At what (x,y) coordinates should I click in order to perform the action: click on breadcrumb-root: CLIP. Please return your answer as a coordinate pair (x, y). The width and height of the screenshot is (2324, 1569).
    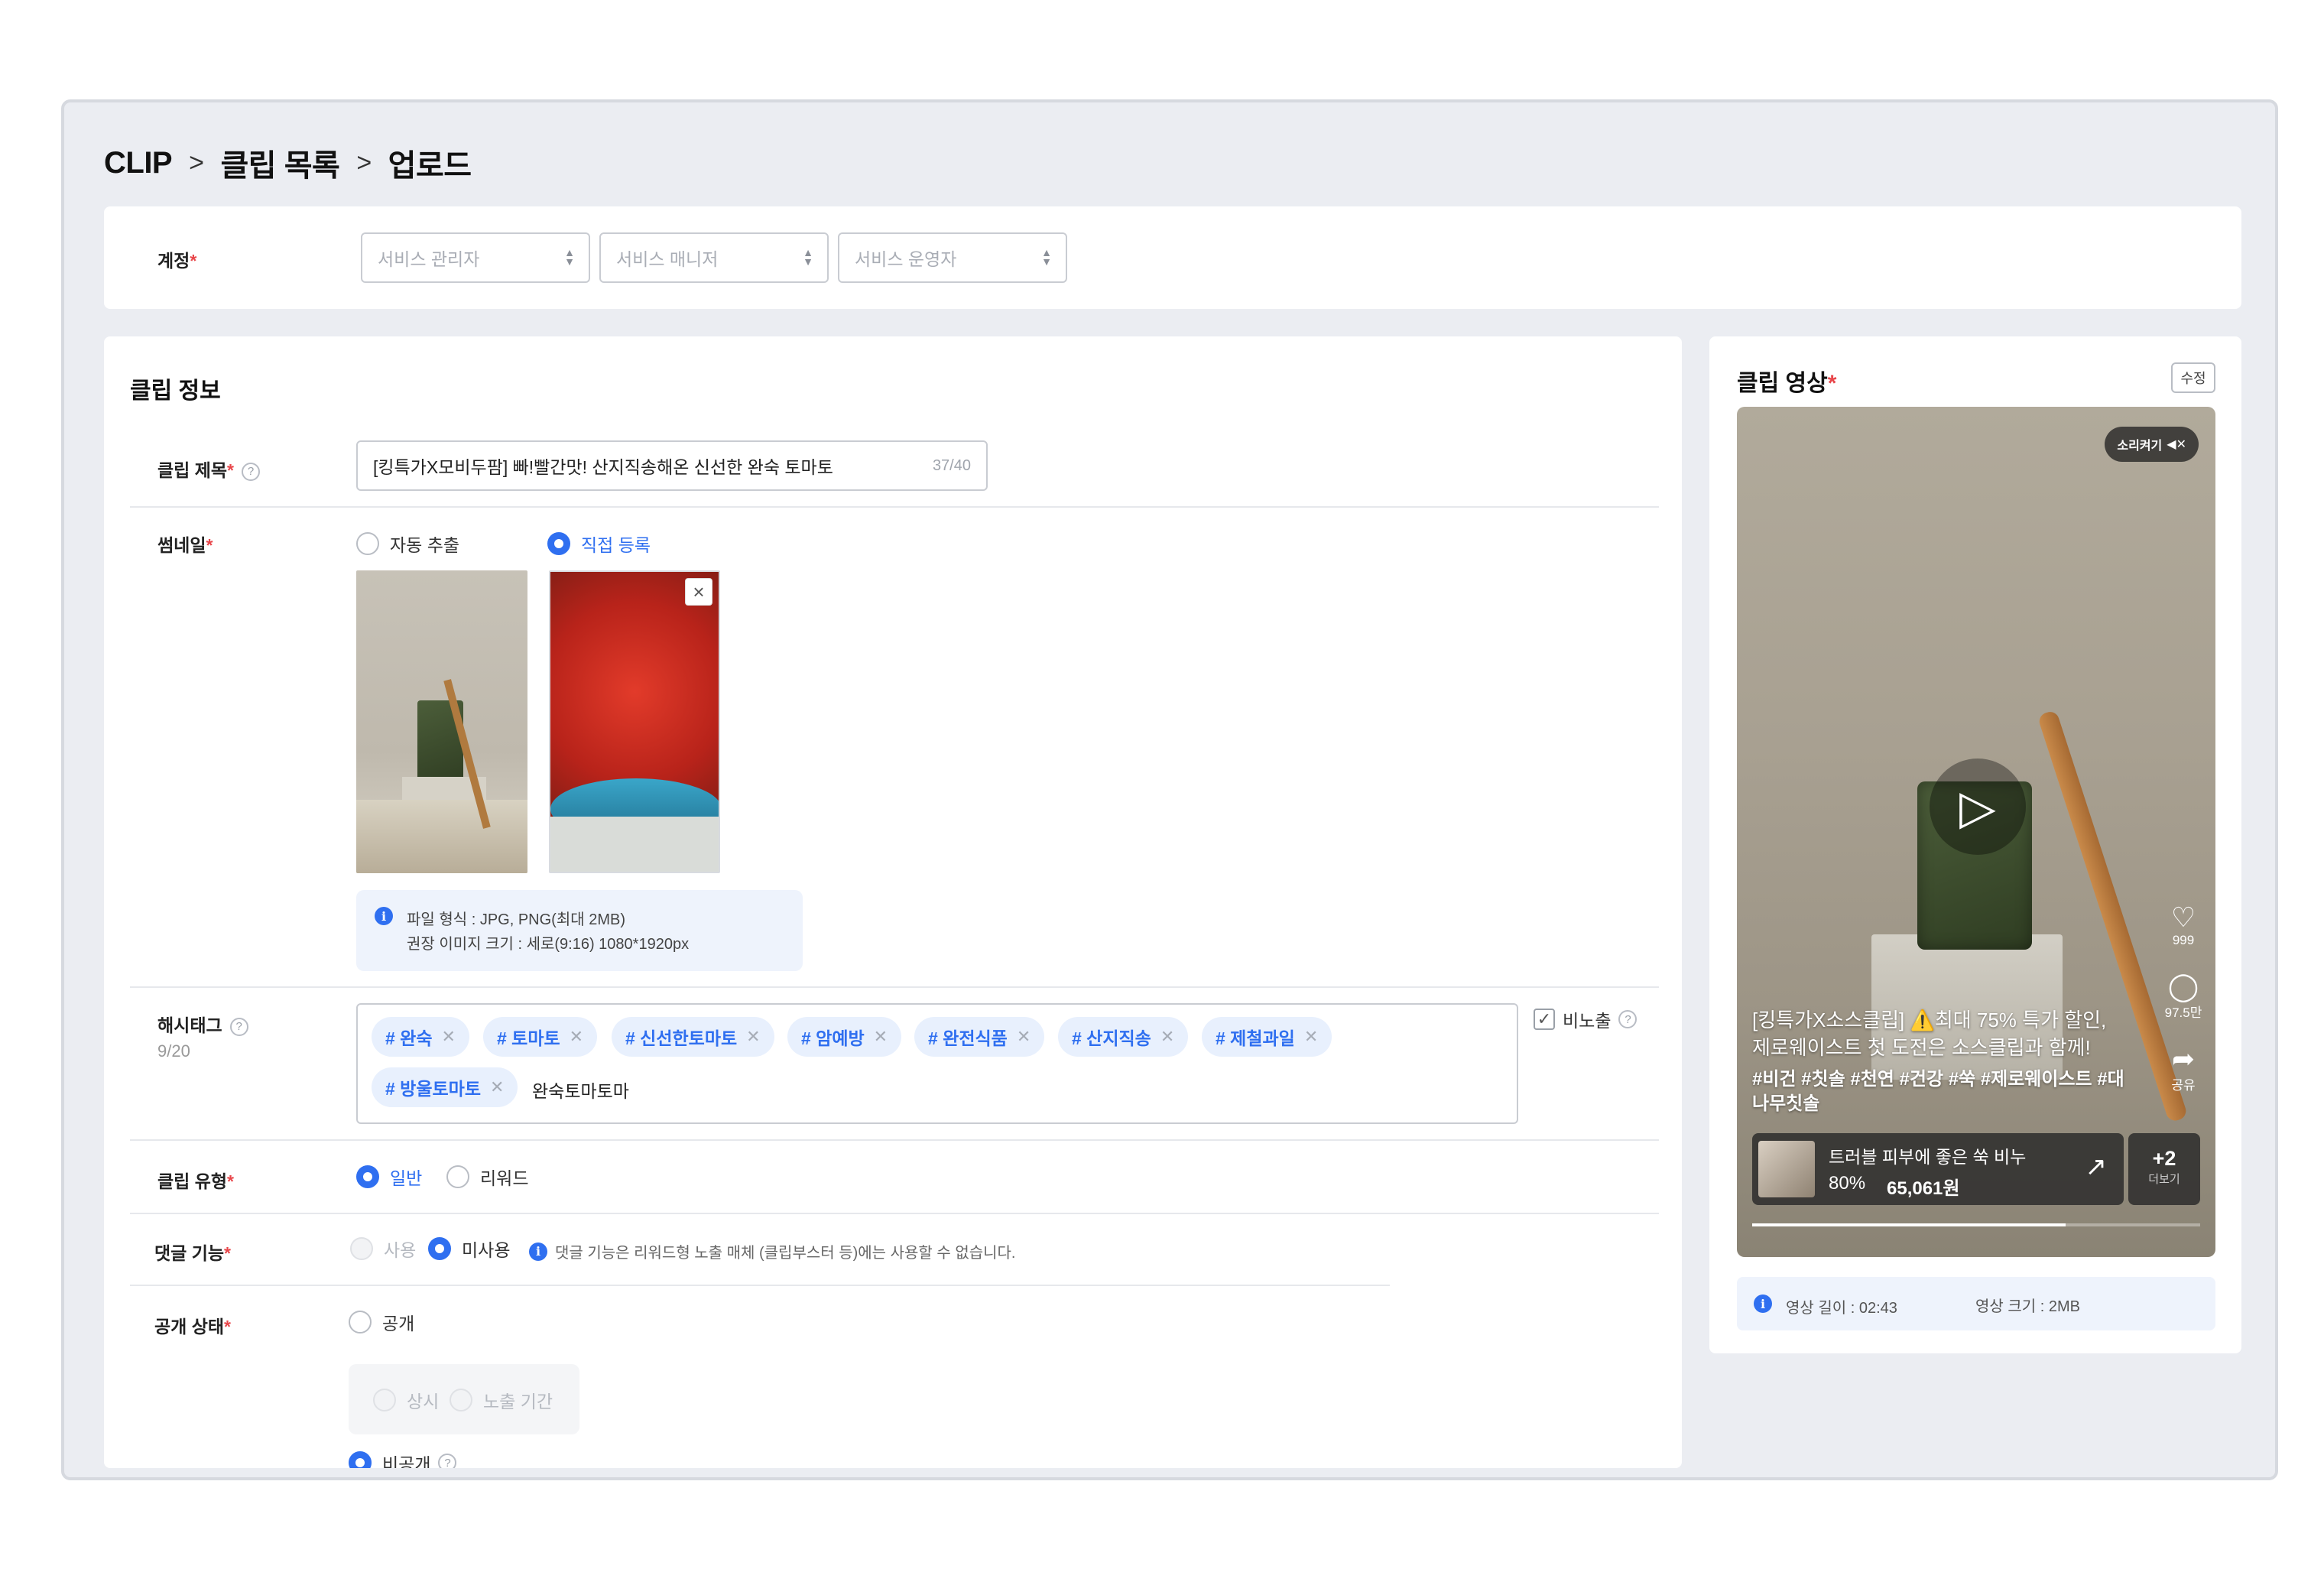
    Looking at the image, I should click on (138, 163).